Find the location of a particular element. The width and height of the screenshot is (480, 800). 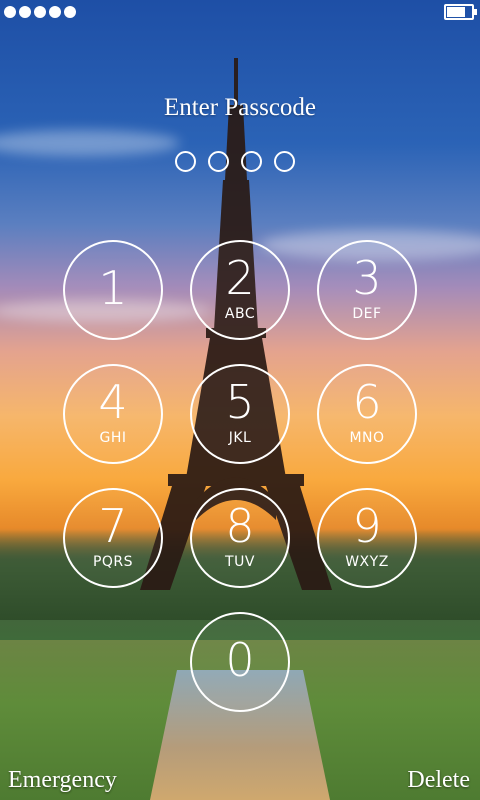

key-0-button: 0 is located at coordinates (240, 662).